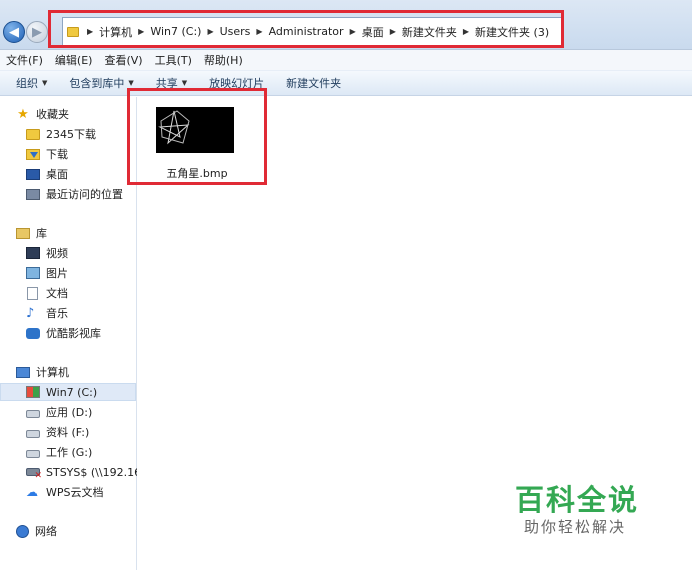  I want to click on tree-item-desktop: 桌面, so click(47, 174).